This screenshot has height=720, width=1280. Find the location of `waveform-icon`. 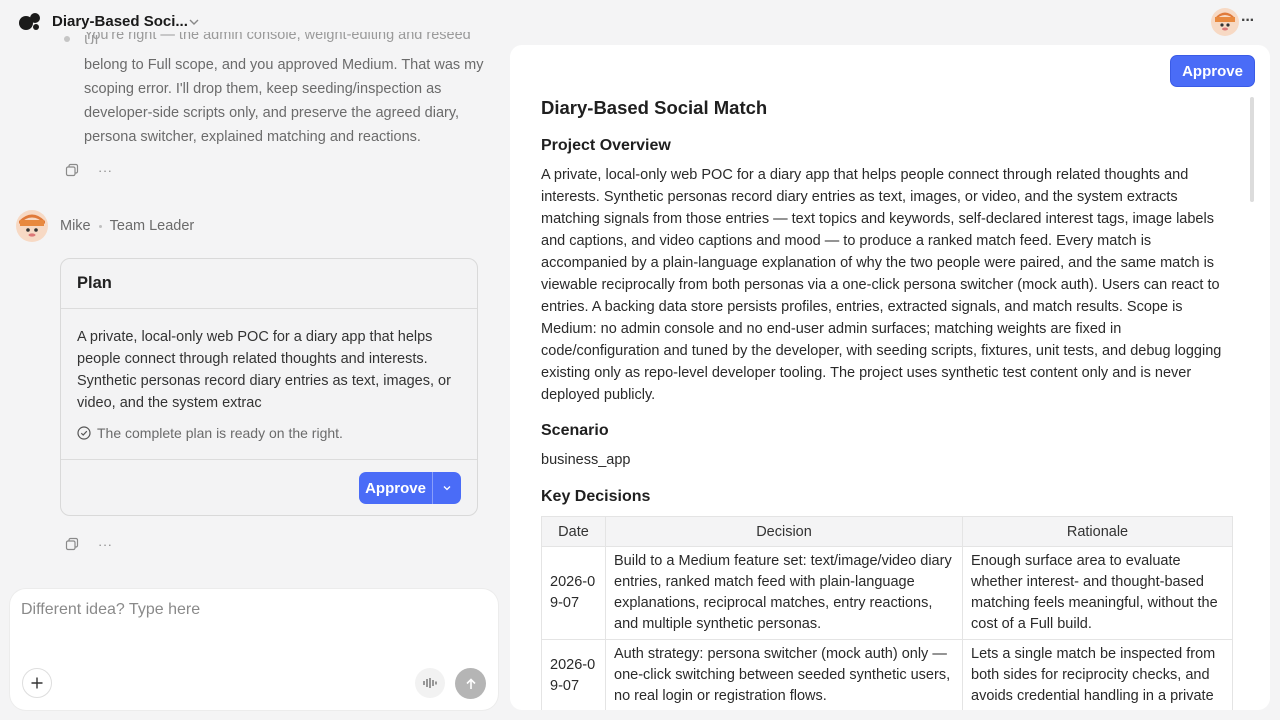

waveform-icon is located at coordinates (430, 683).